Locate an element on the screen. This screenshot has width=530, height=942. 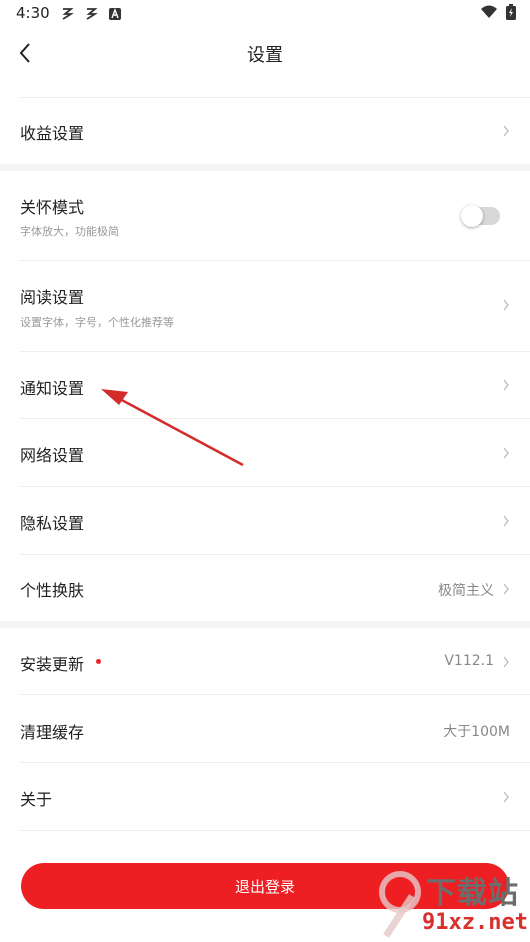
settings-row-notification: 通知设置 is located at coordinates (265, 385).